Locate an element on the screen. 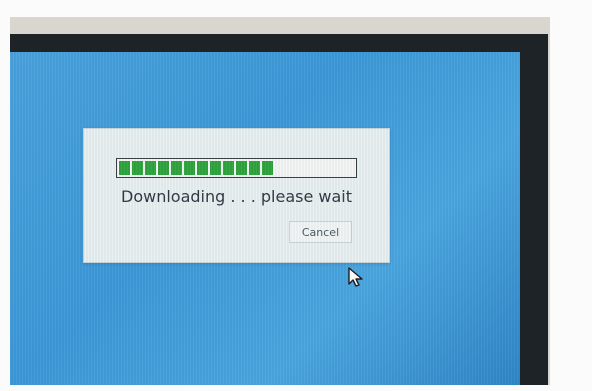  download-status-text: Downloading . . . please wait is located at coordinates (236, 196).